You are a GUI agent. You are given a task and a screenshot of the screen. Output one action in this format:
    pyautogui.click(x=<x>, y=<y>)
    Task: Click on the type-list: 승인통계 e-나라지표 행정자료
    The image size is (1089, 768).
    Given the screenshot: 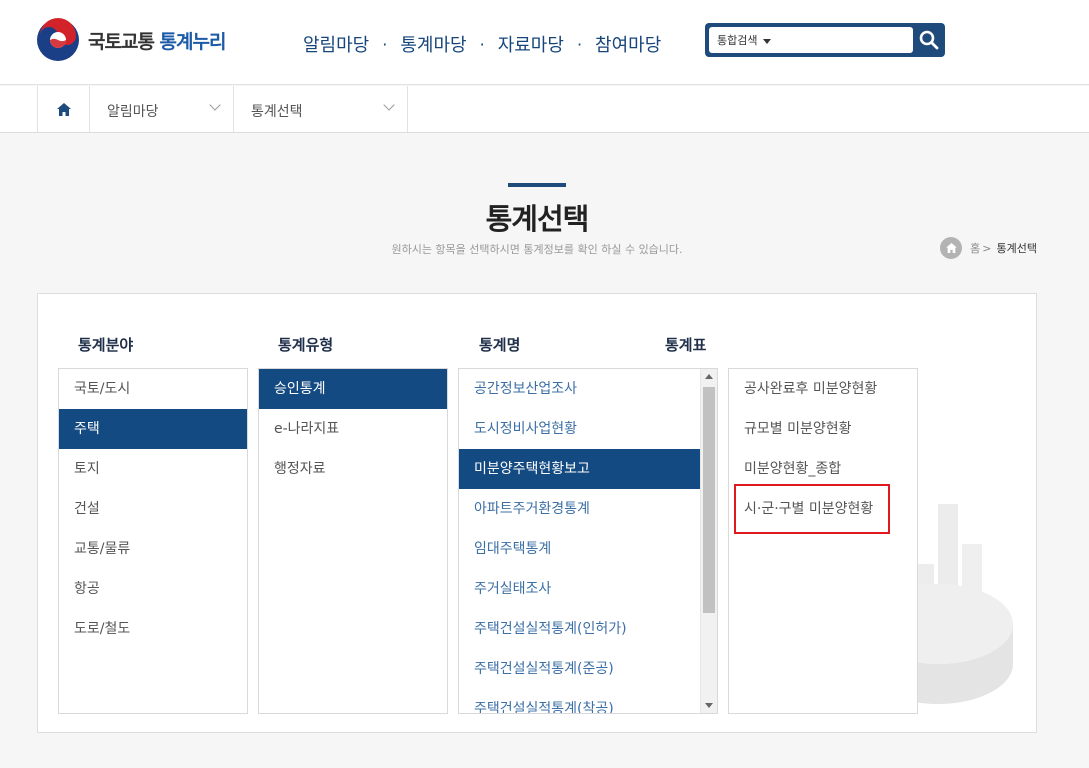 What is the action you would take?
    pyautogui.click(x=353, y=541)
    